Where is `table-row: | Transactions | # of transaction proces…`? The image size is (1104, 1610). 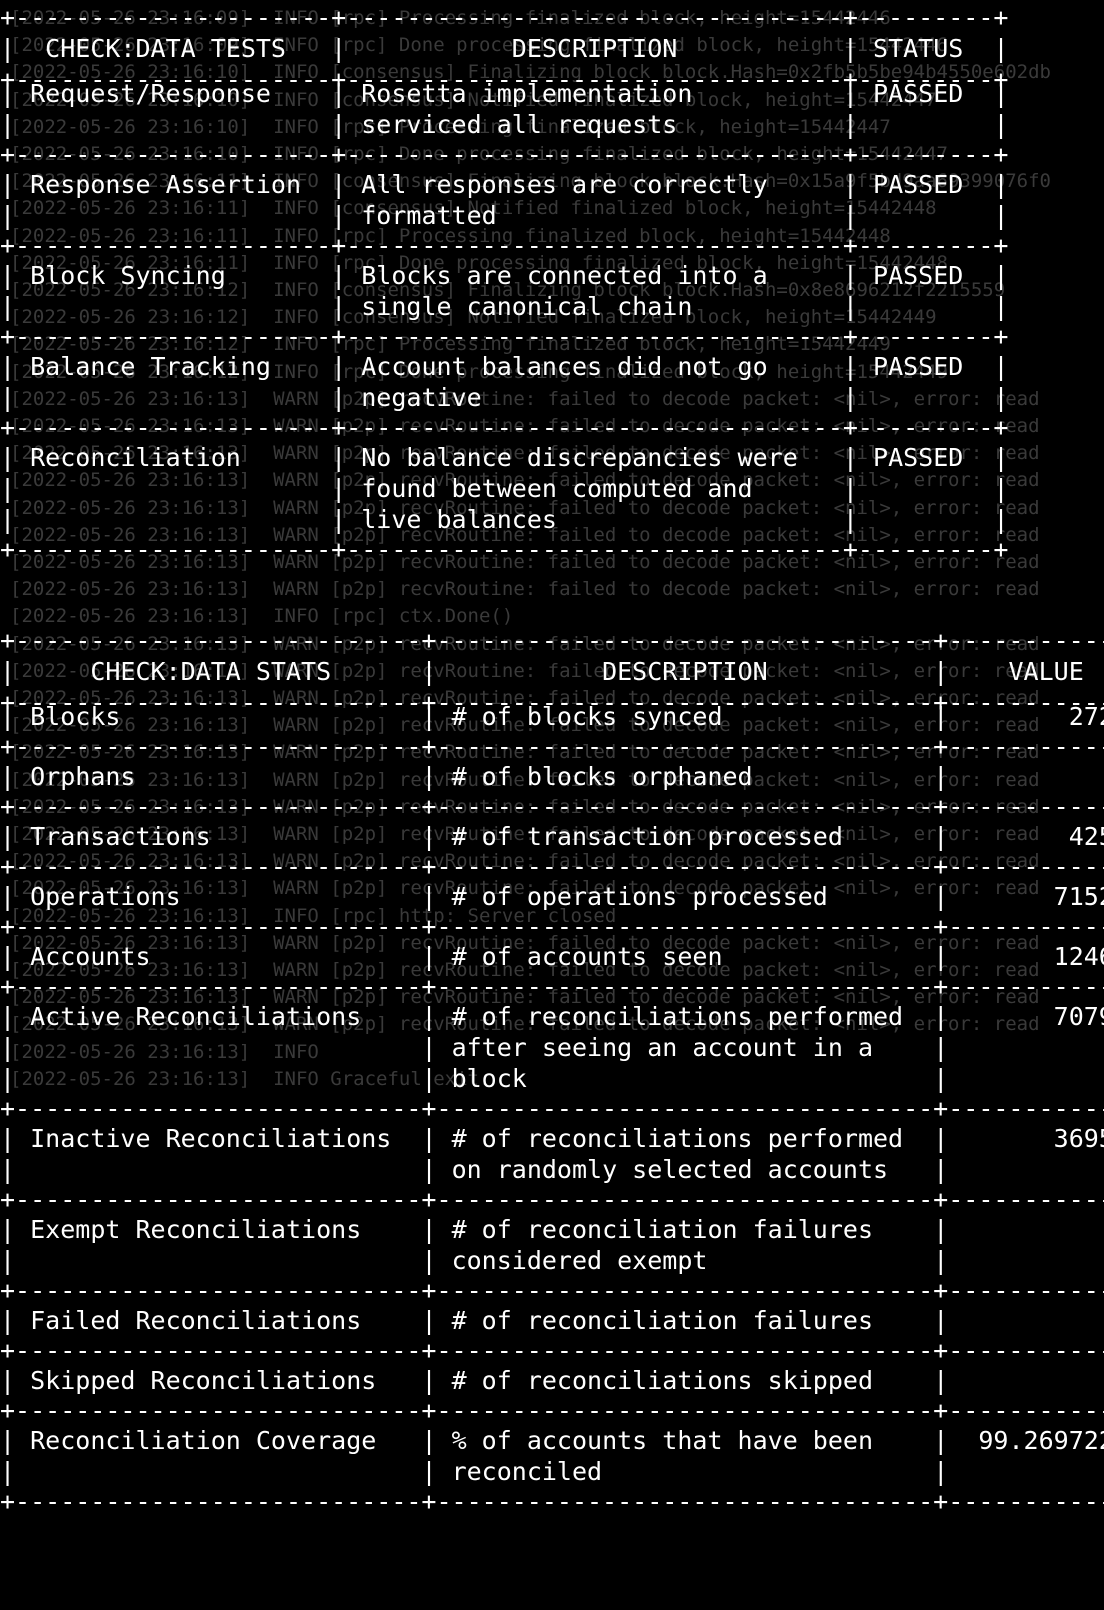
table-row: | Transactions | # of transaction proces… is located at coordinates (552, 837).